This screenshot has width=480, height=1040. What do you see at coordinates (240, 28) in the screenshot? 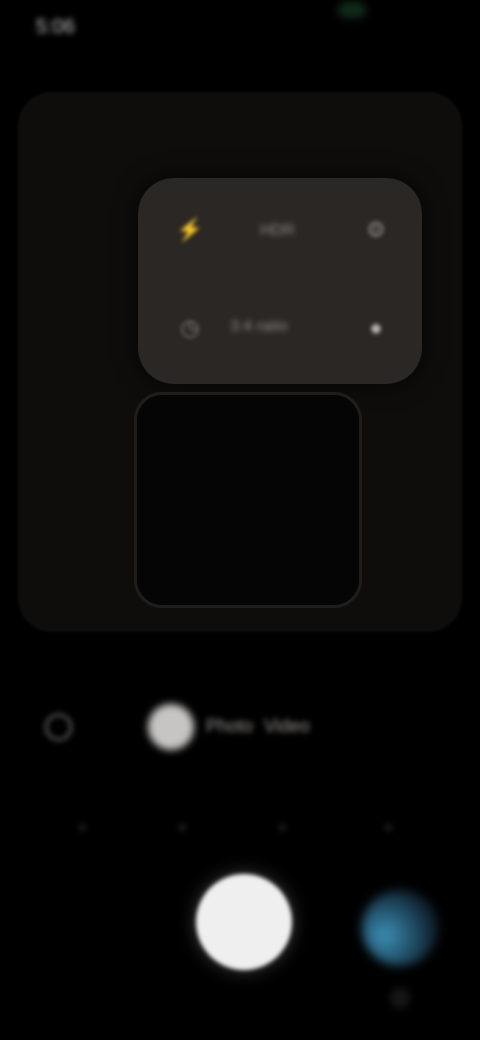
I see `status-bar: 5:06` at bounding box center [240, 28].